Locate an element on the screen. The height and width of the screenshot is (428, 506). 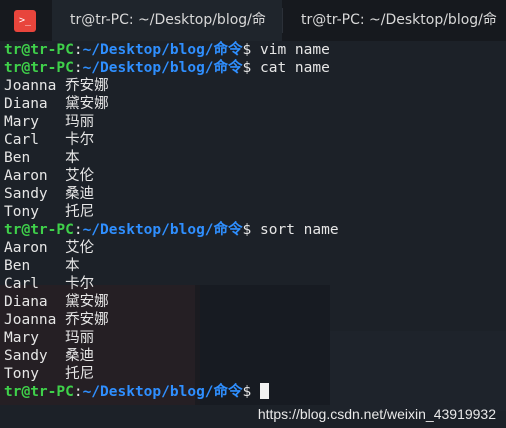
prompt-line-active: tr@tr-PC:~/Desktop/blog/命令$ is located at coordinates (171, 392).